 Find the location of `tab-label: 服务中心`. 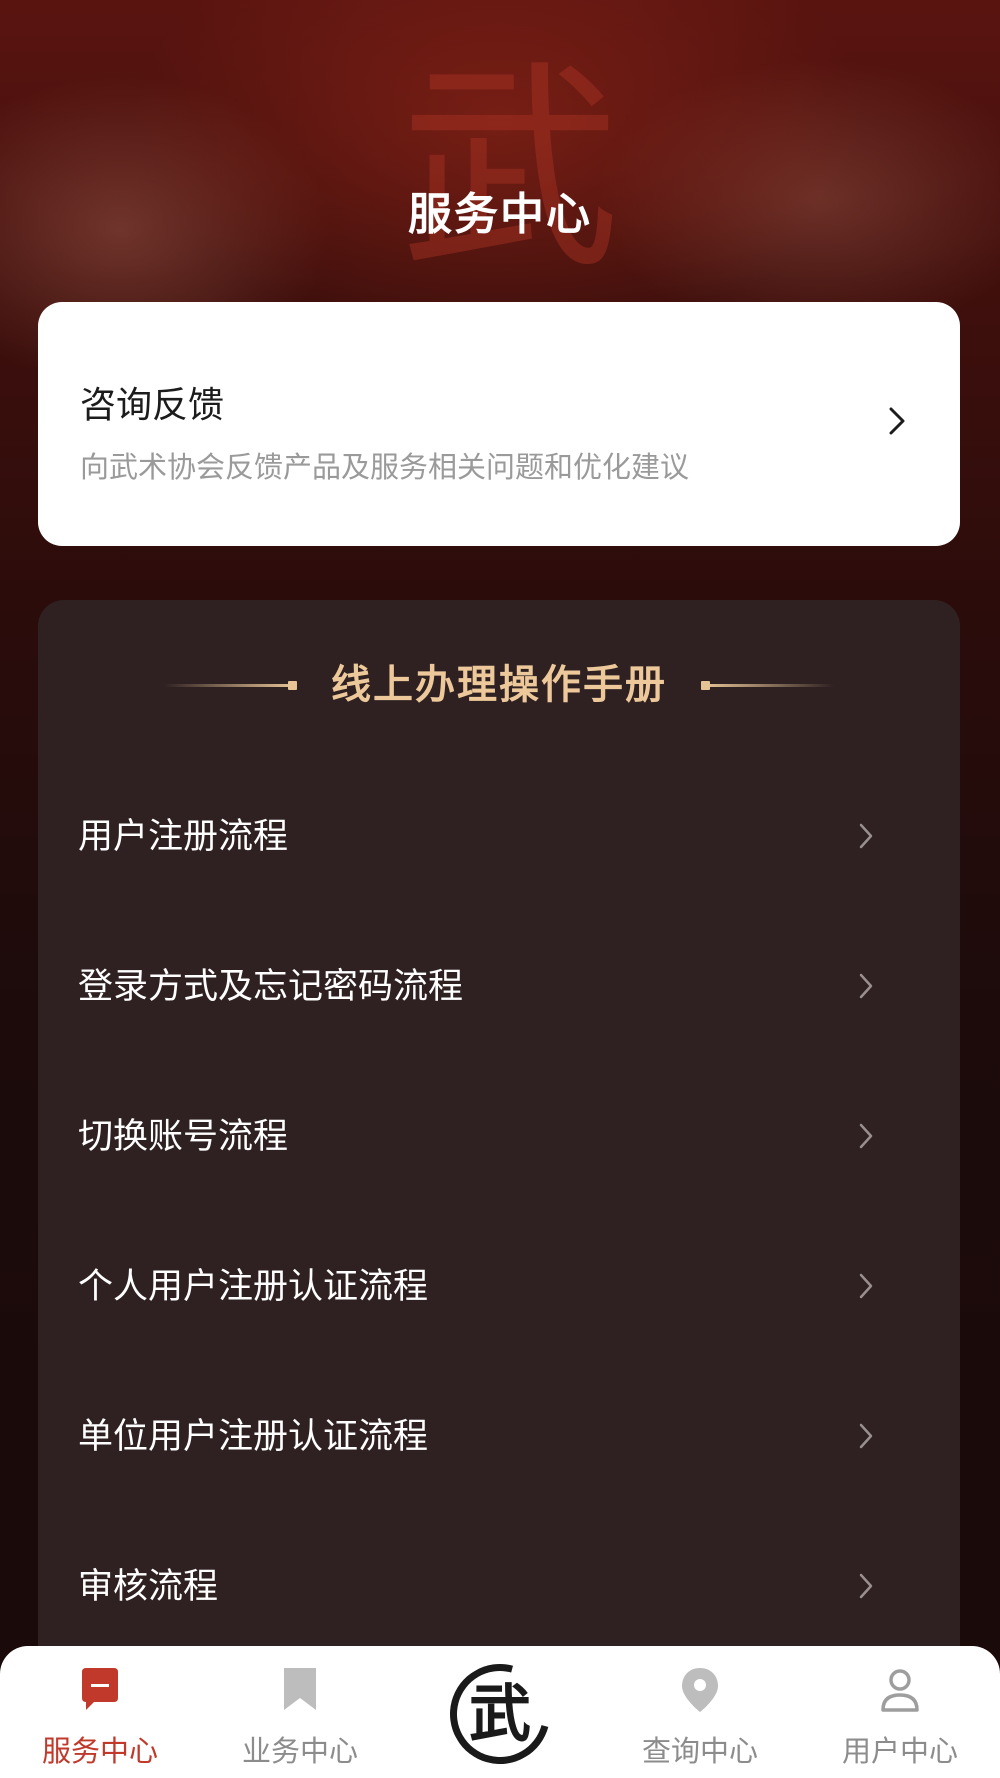

tab-label: 服务中心 is located at coordinates (99, 1751).